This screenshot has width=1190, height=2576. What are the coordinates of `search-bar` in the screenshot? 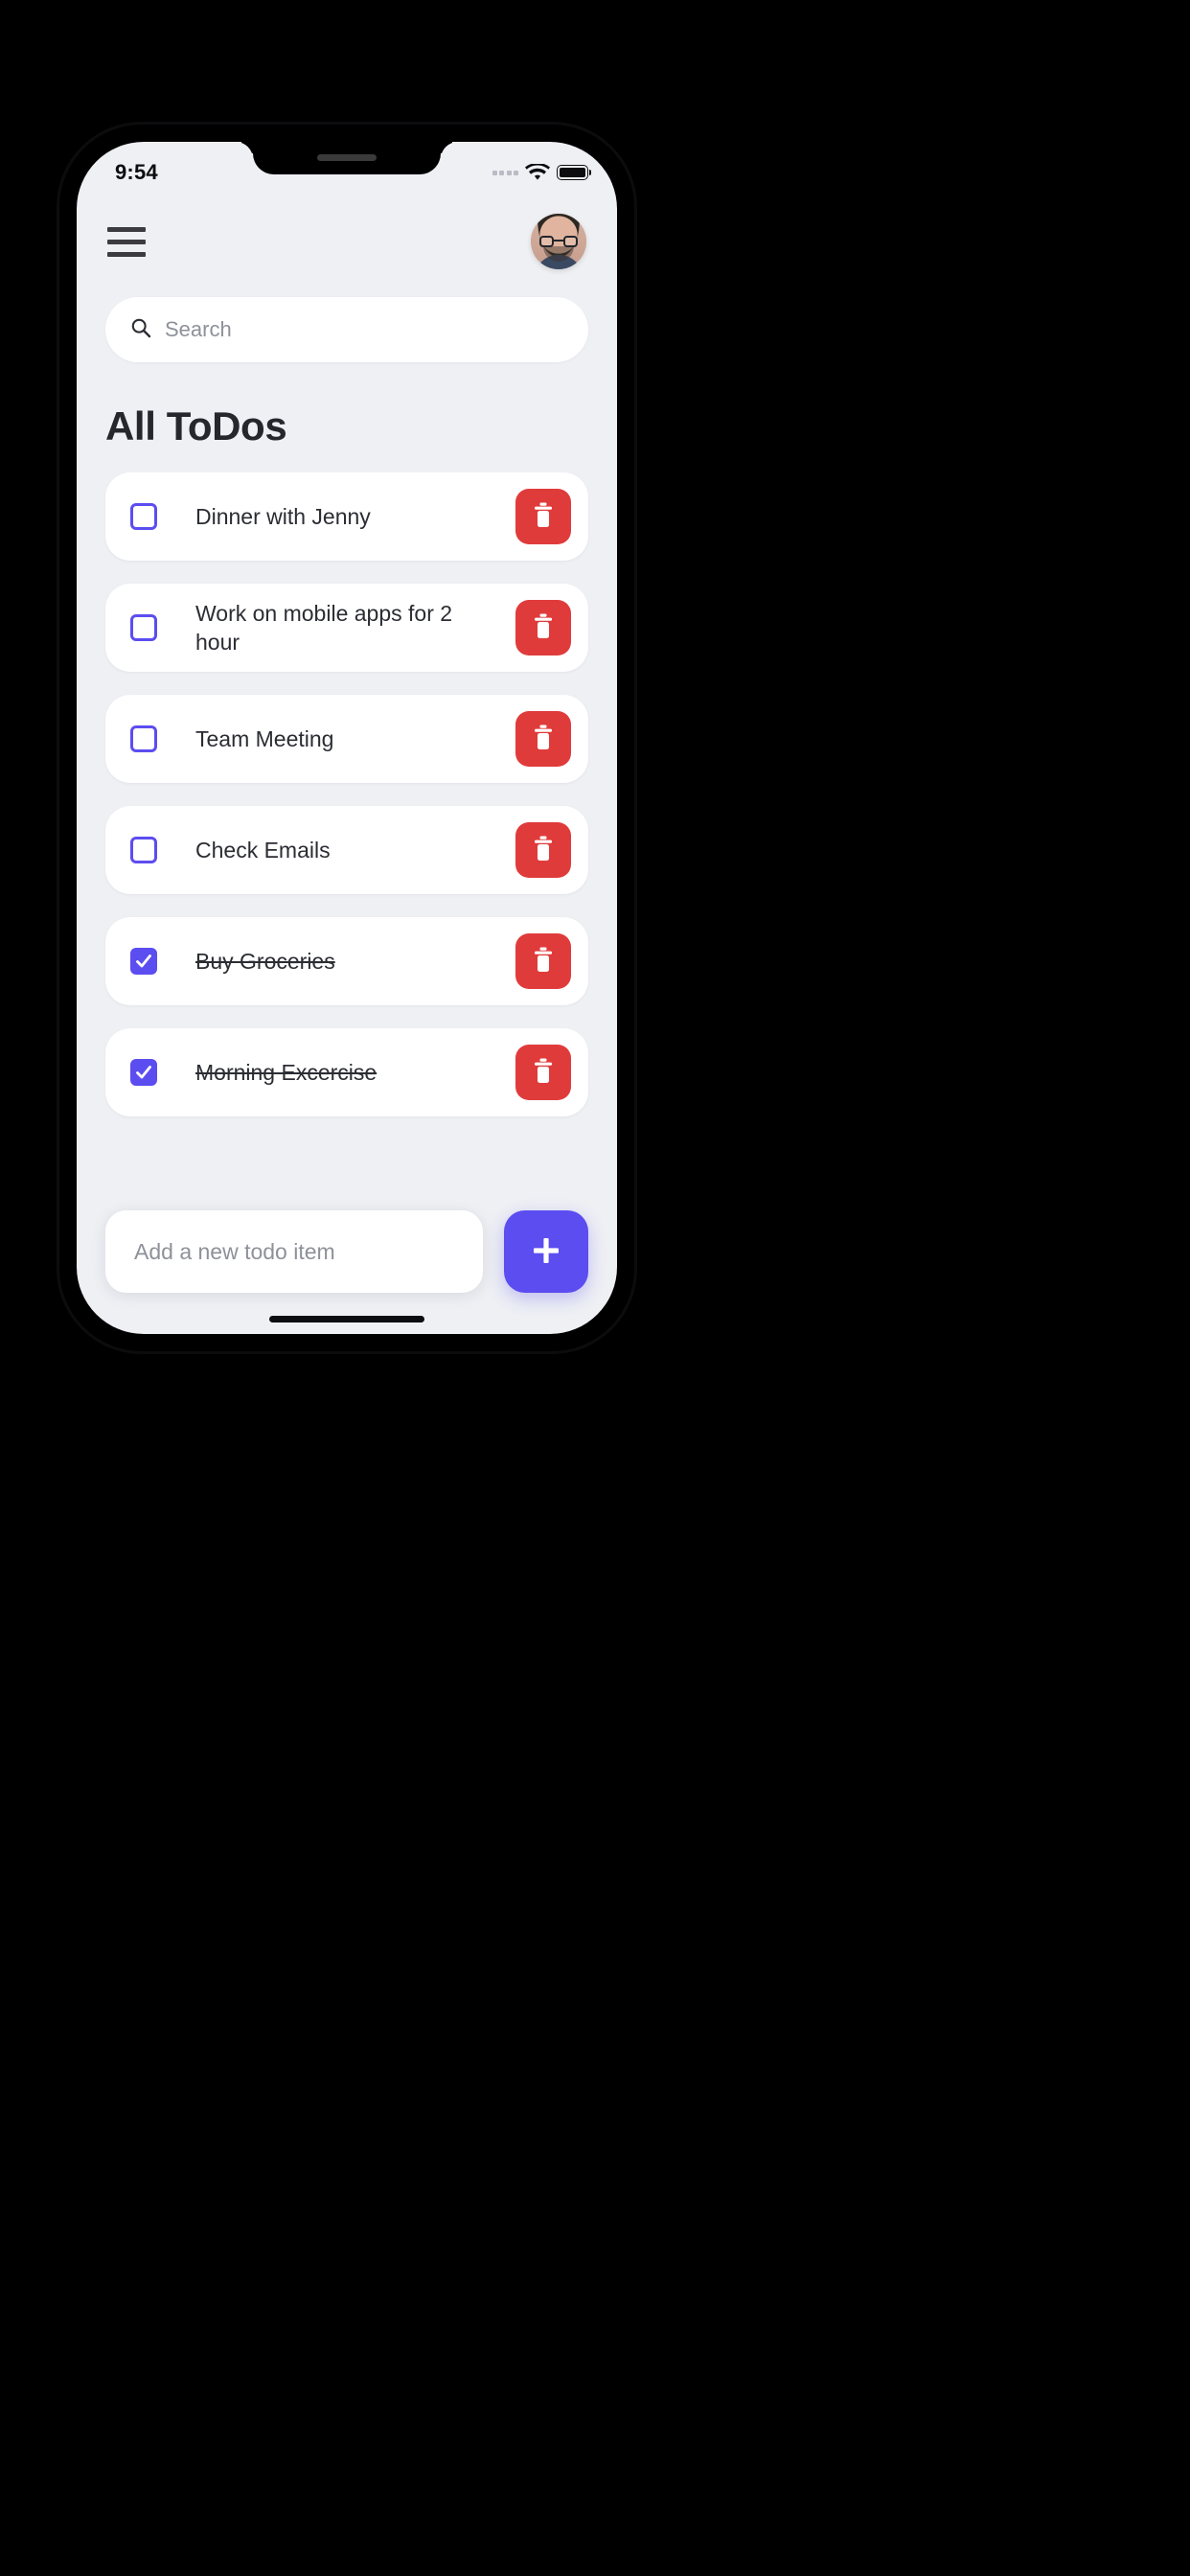 It's located at (347, 329).